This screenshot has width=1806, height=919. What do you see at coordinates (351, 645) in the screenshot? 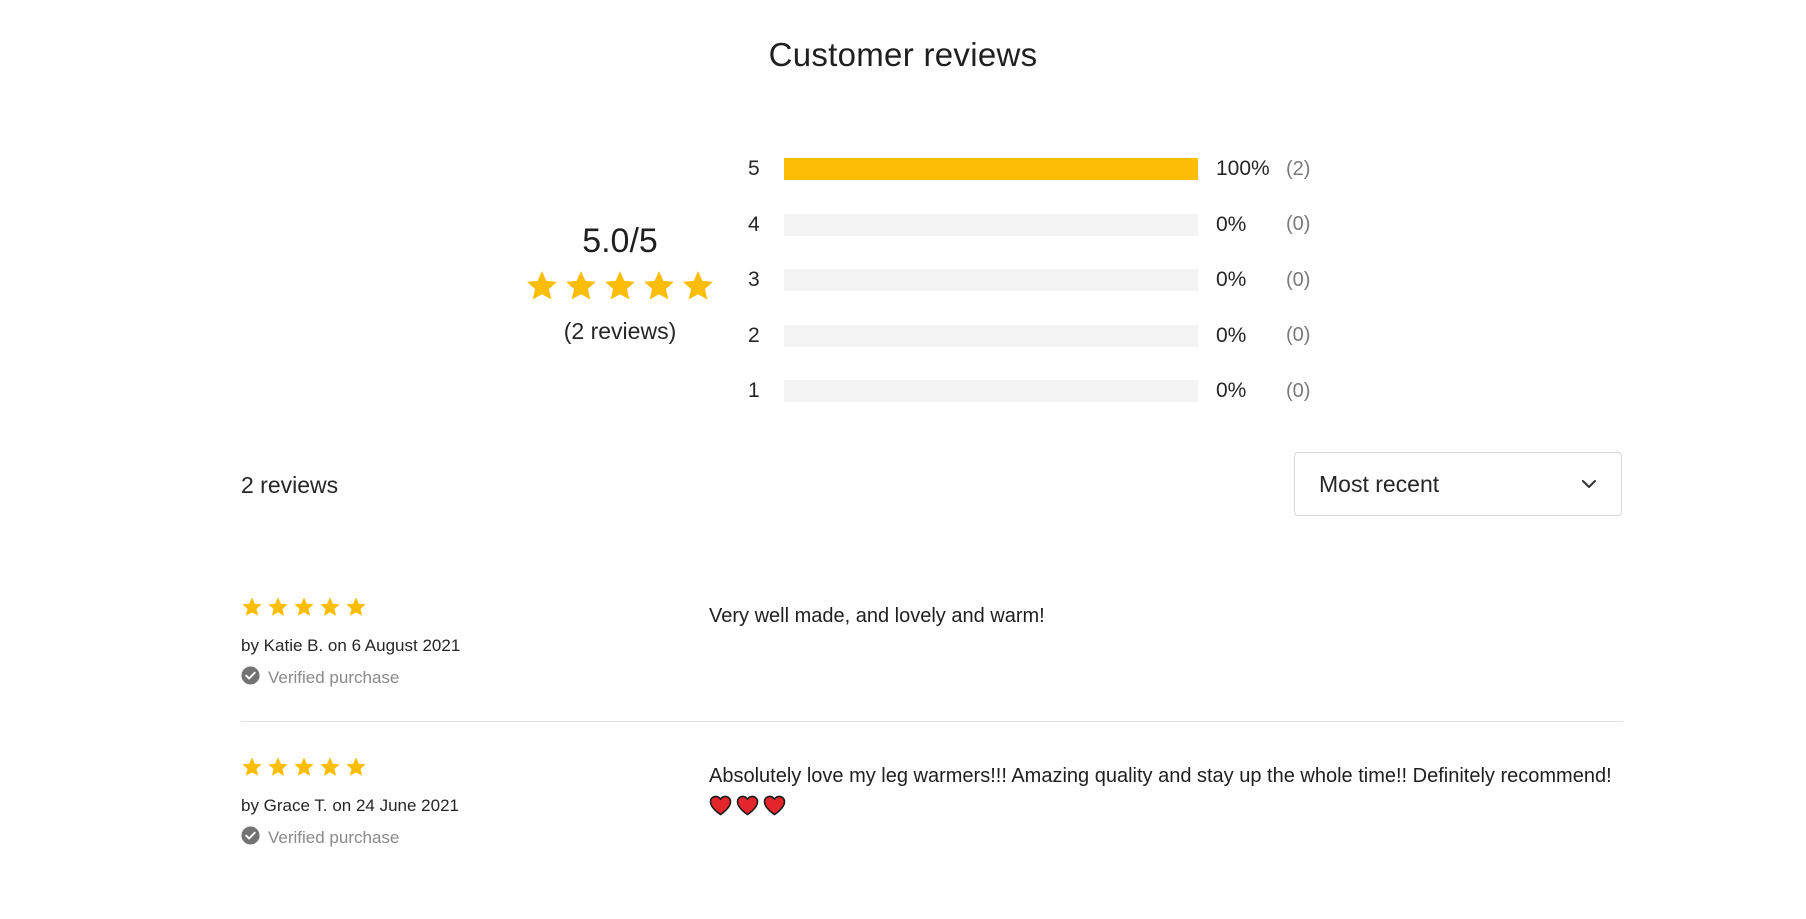
I see `review-author: by Katie B. on 6 August 2021` at bounding box center [351, 645].